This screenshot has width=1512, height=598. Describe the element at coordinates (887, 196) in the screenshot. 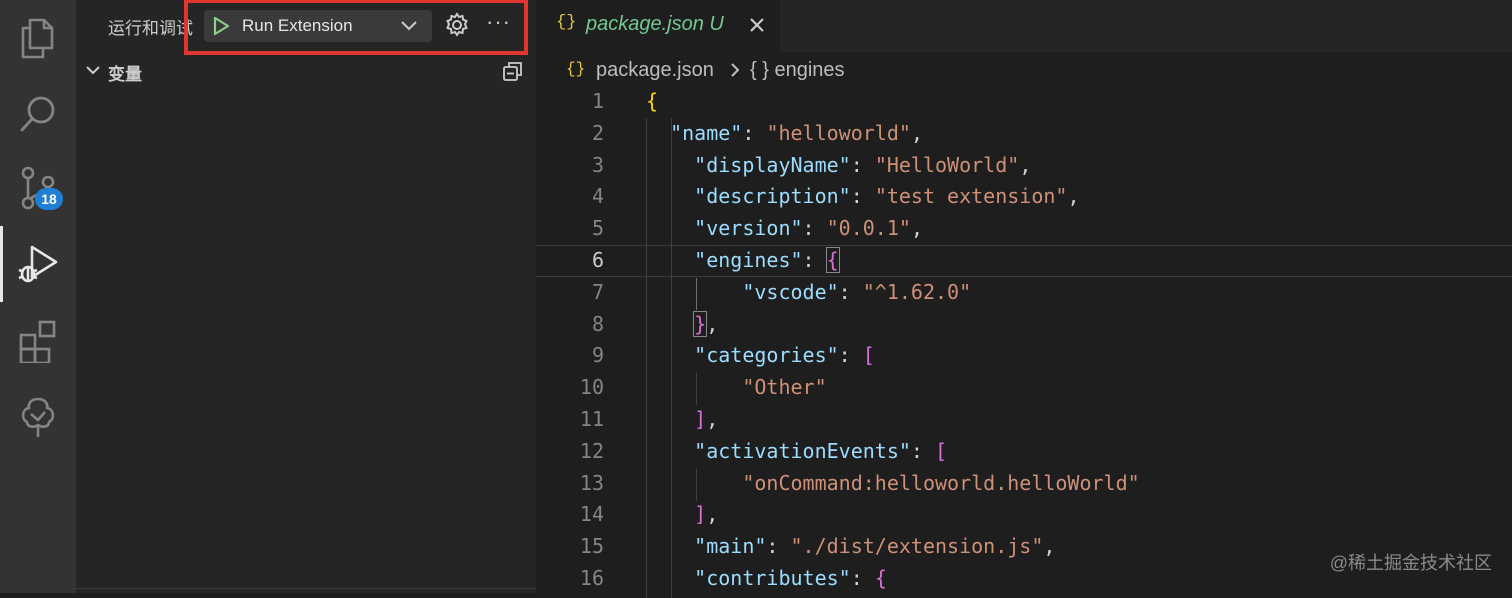

I see `line-text: "description": "test extension",` at that location.